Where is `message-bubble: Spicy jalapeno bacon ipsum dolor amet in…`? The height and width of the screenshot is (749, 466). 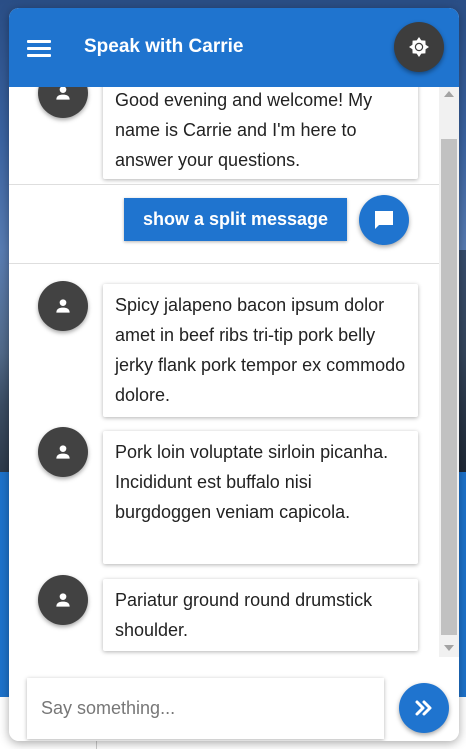 message-bubble: Spicy jalapeno bacon ipsum dolor amet in… is located at coordinates (260, 350).